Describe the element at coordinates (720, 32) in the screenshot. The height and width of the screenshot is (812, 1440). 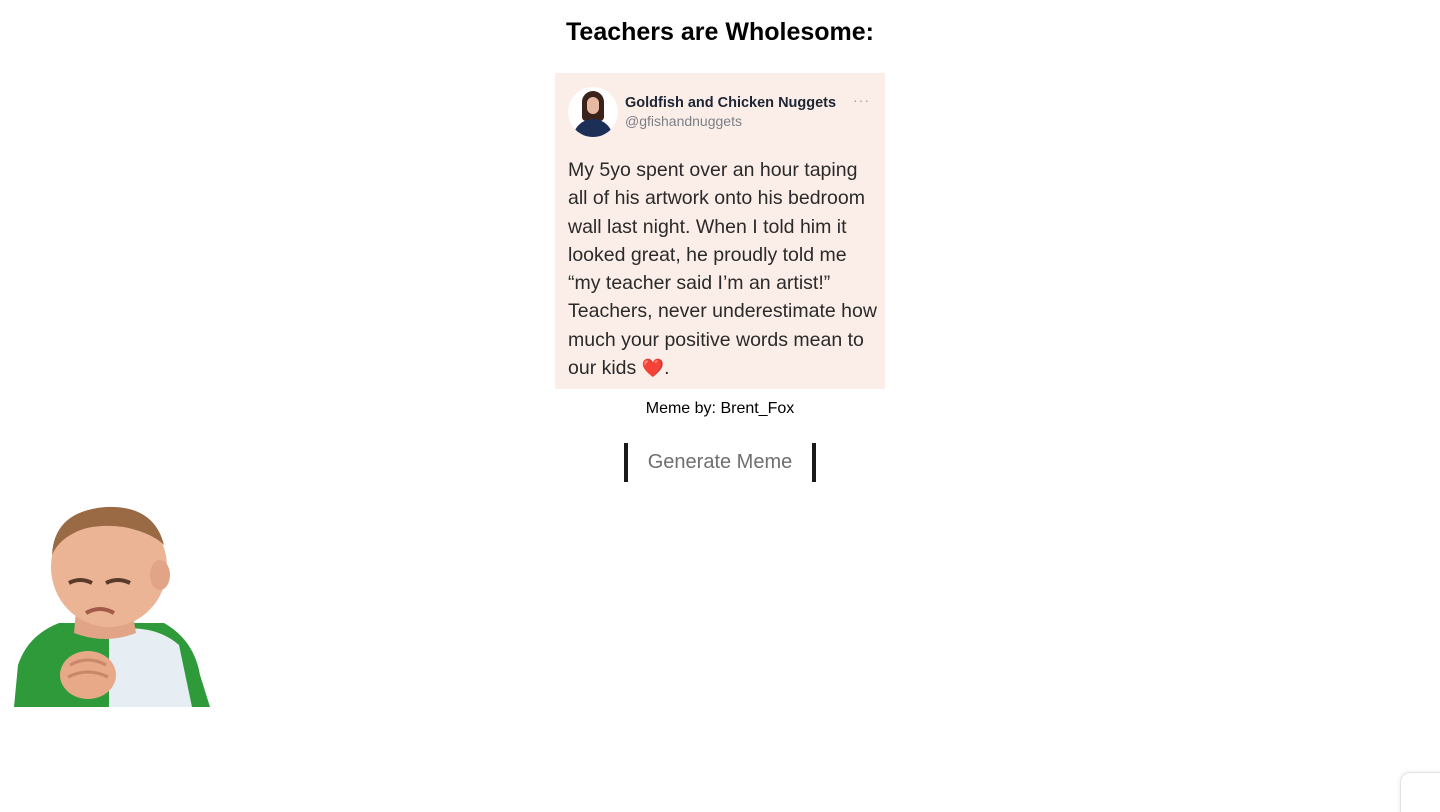
I see `page-title: Teachers are Wholesome:` at that location.